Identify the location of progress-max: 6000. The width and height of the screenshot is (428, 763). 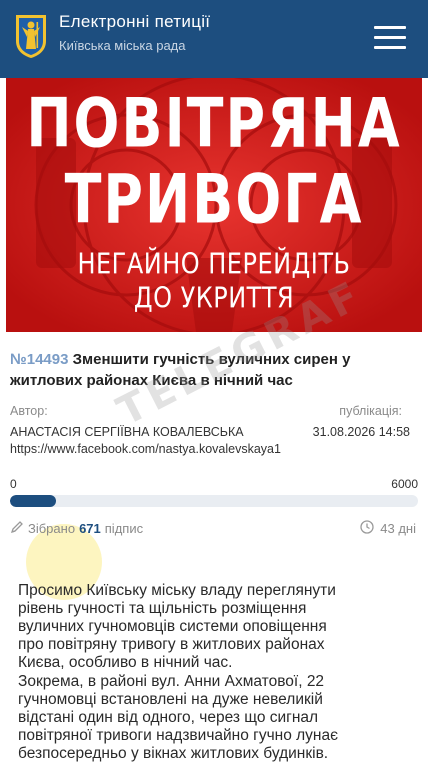
(404, 484).